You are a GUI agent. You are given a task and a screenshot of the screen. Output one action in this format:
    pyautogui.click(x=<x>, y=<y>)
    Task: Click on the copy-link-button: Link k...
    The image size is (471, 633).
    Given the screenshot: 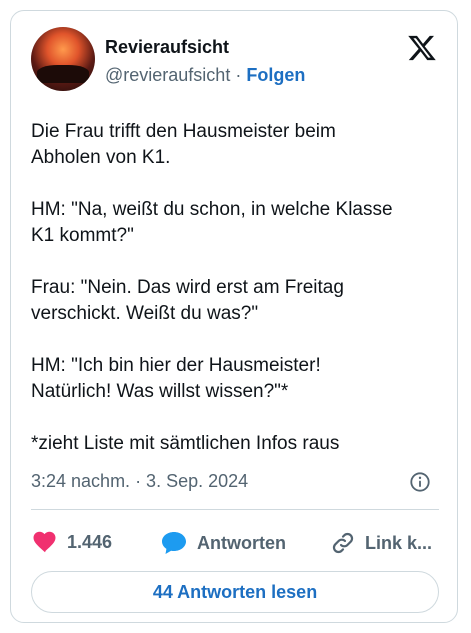 What is the action you would take?
    pyautogui.click(x=381, y=543)
    